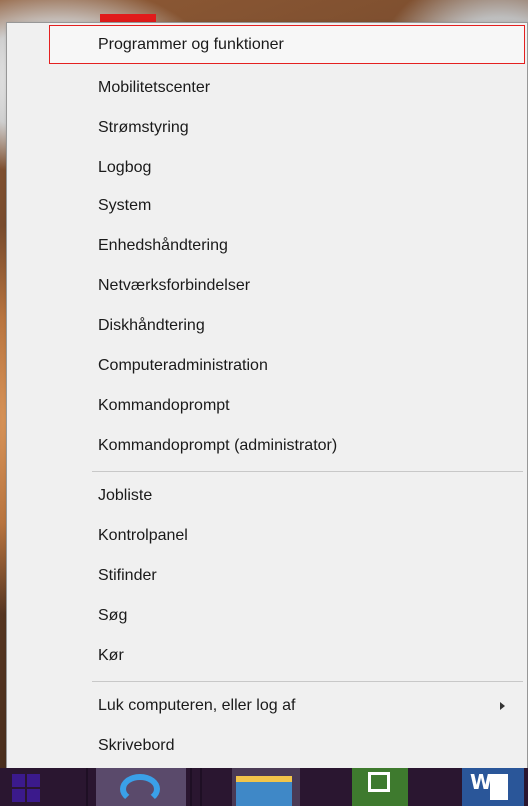 The width and height of the screenshot is (528, 806). I want to click on menu-item-label: Strømstyring, so click(143, 127).